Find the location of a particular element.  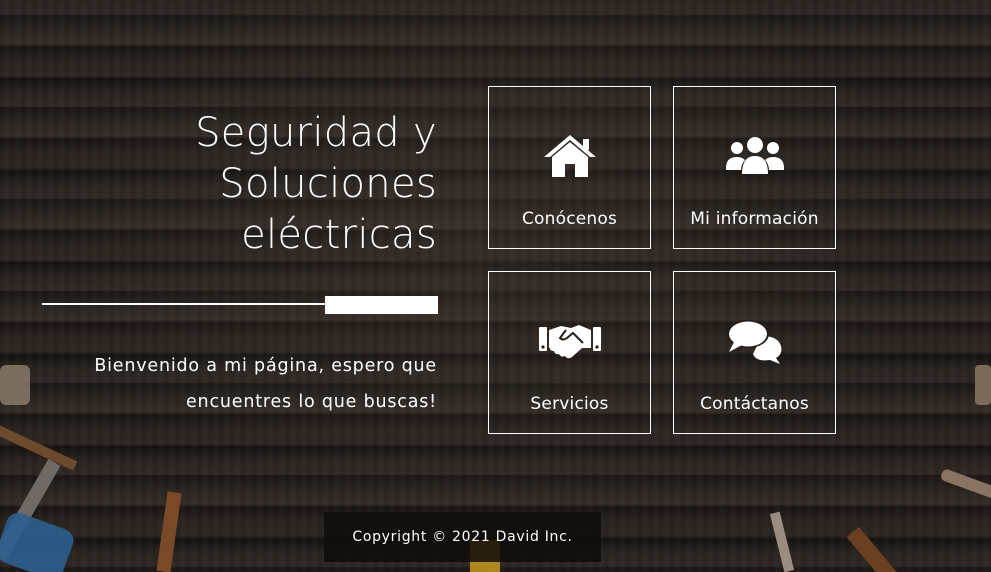

tool-wrench is located at coordinates (15, 385).